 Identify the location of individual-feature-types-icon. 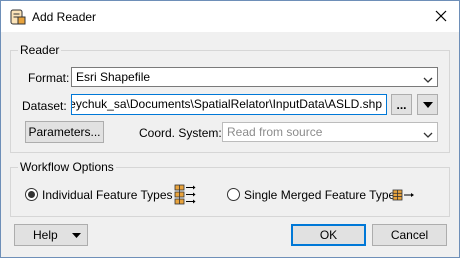
(185, 196).